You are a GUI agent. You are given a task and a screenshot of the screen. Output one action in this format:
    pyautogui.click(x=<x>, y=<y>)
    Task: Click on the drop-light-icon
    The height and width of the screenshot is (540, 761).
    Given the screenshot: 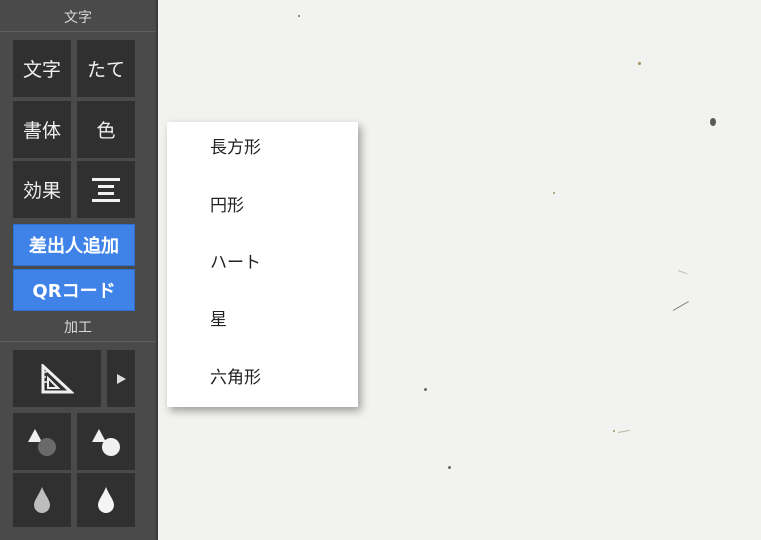 What is the action you would take?
    pyautogui.click(x=42, y=500)
    